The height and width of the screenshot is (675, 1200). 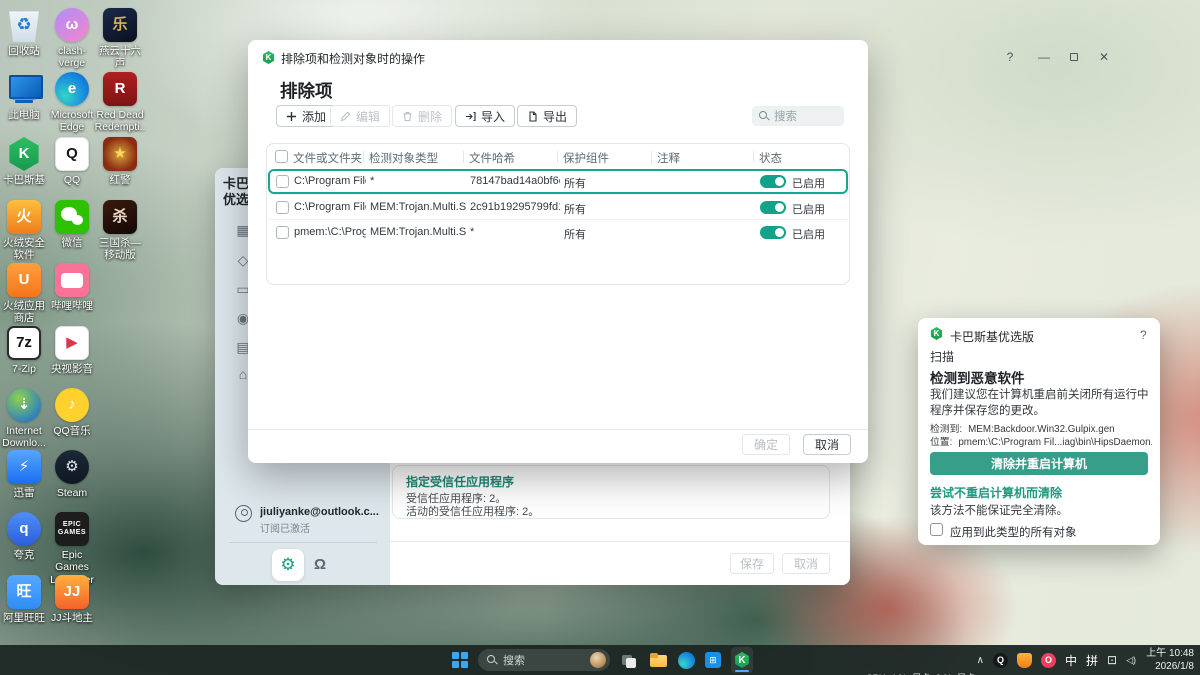 I want to click on huorong-tray-icon, so click(x=1024, y=660).